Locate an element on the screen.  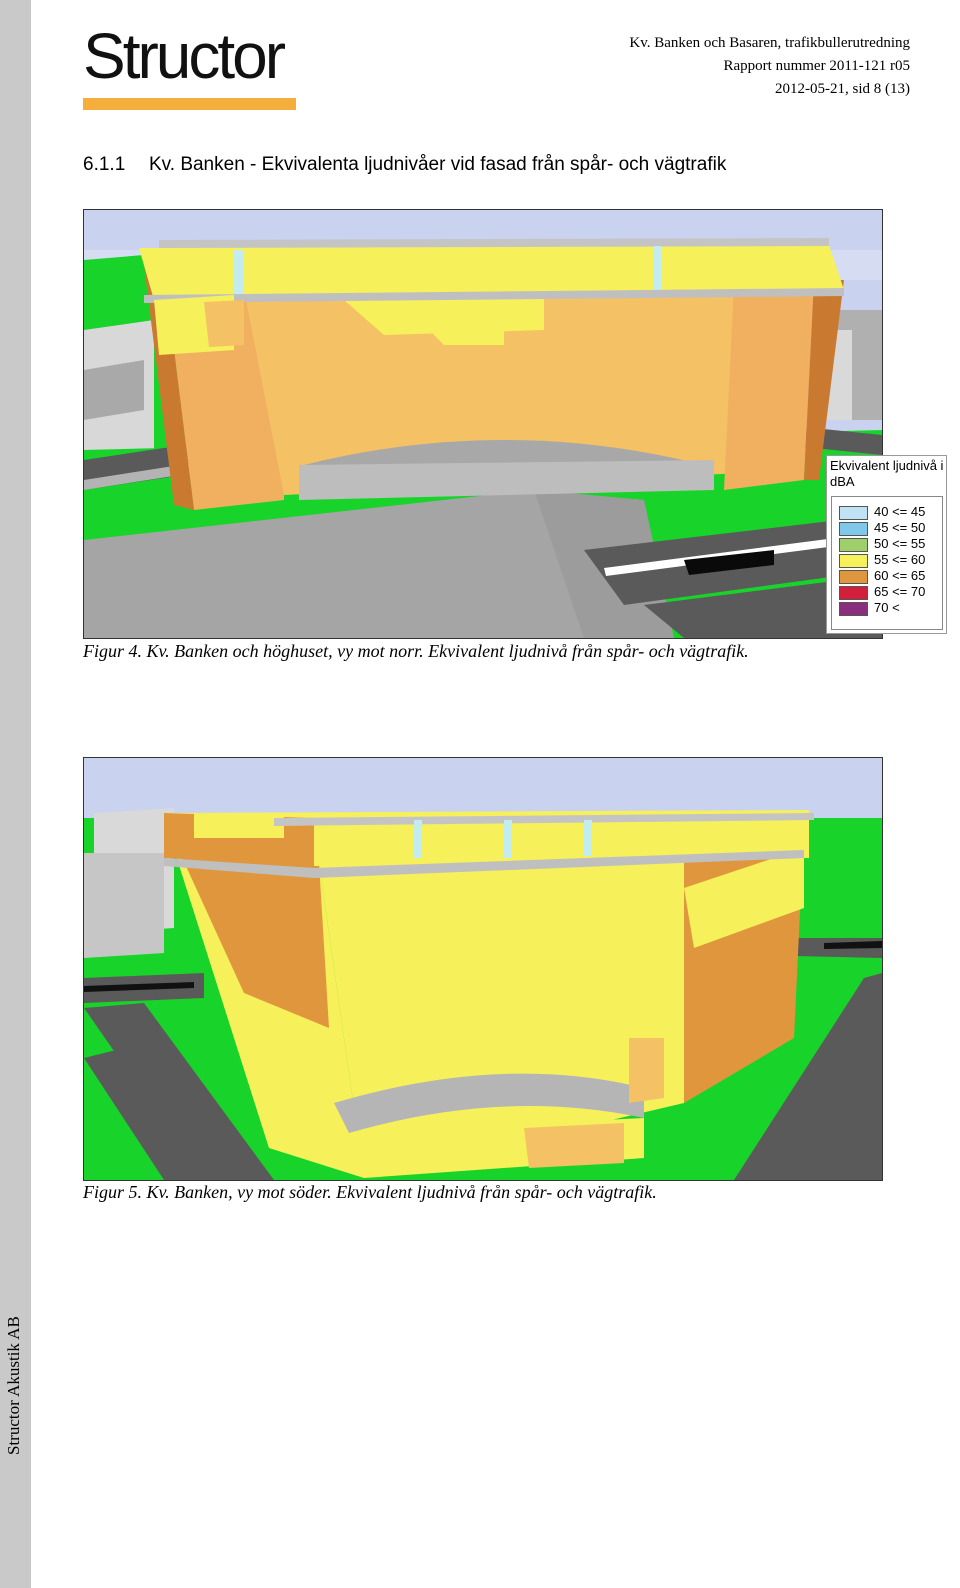
header-date-page: 2012-05-21, sid 8 (13) is located at coordinates (842, 89).